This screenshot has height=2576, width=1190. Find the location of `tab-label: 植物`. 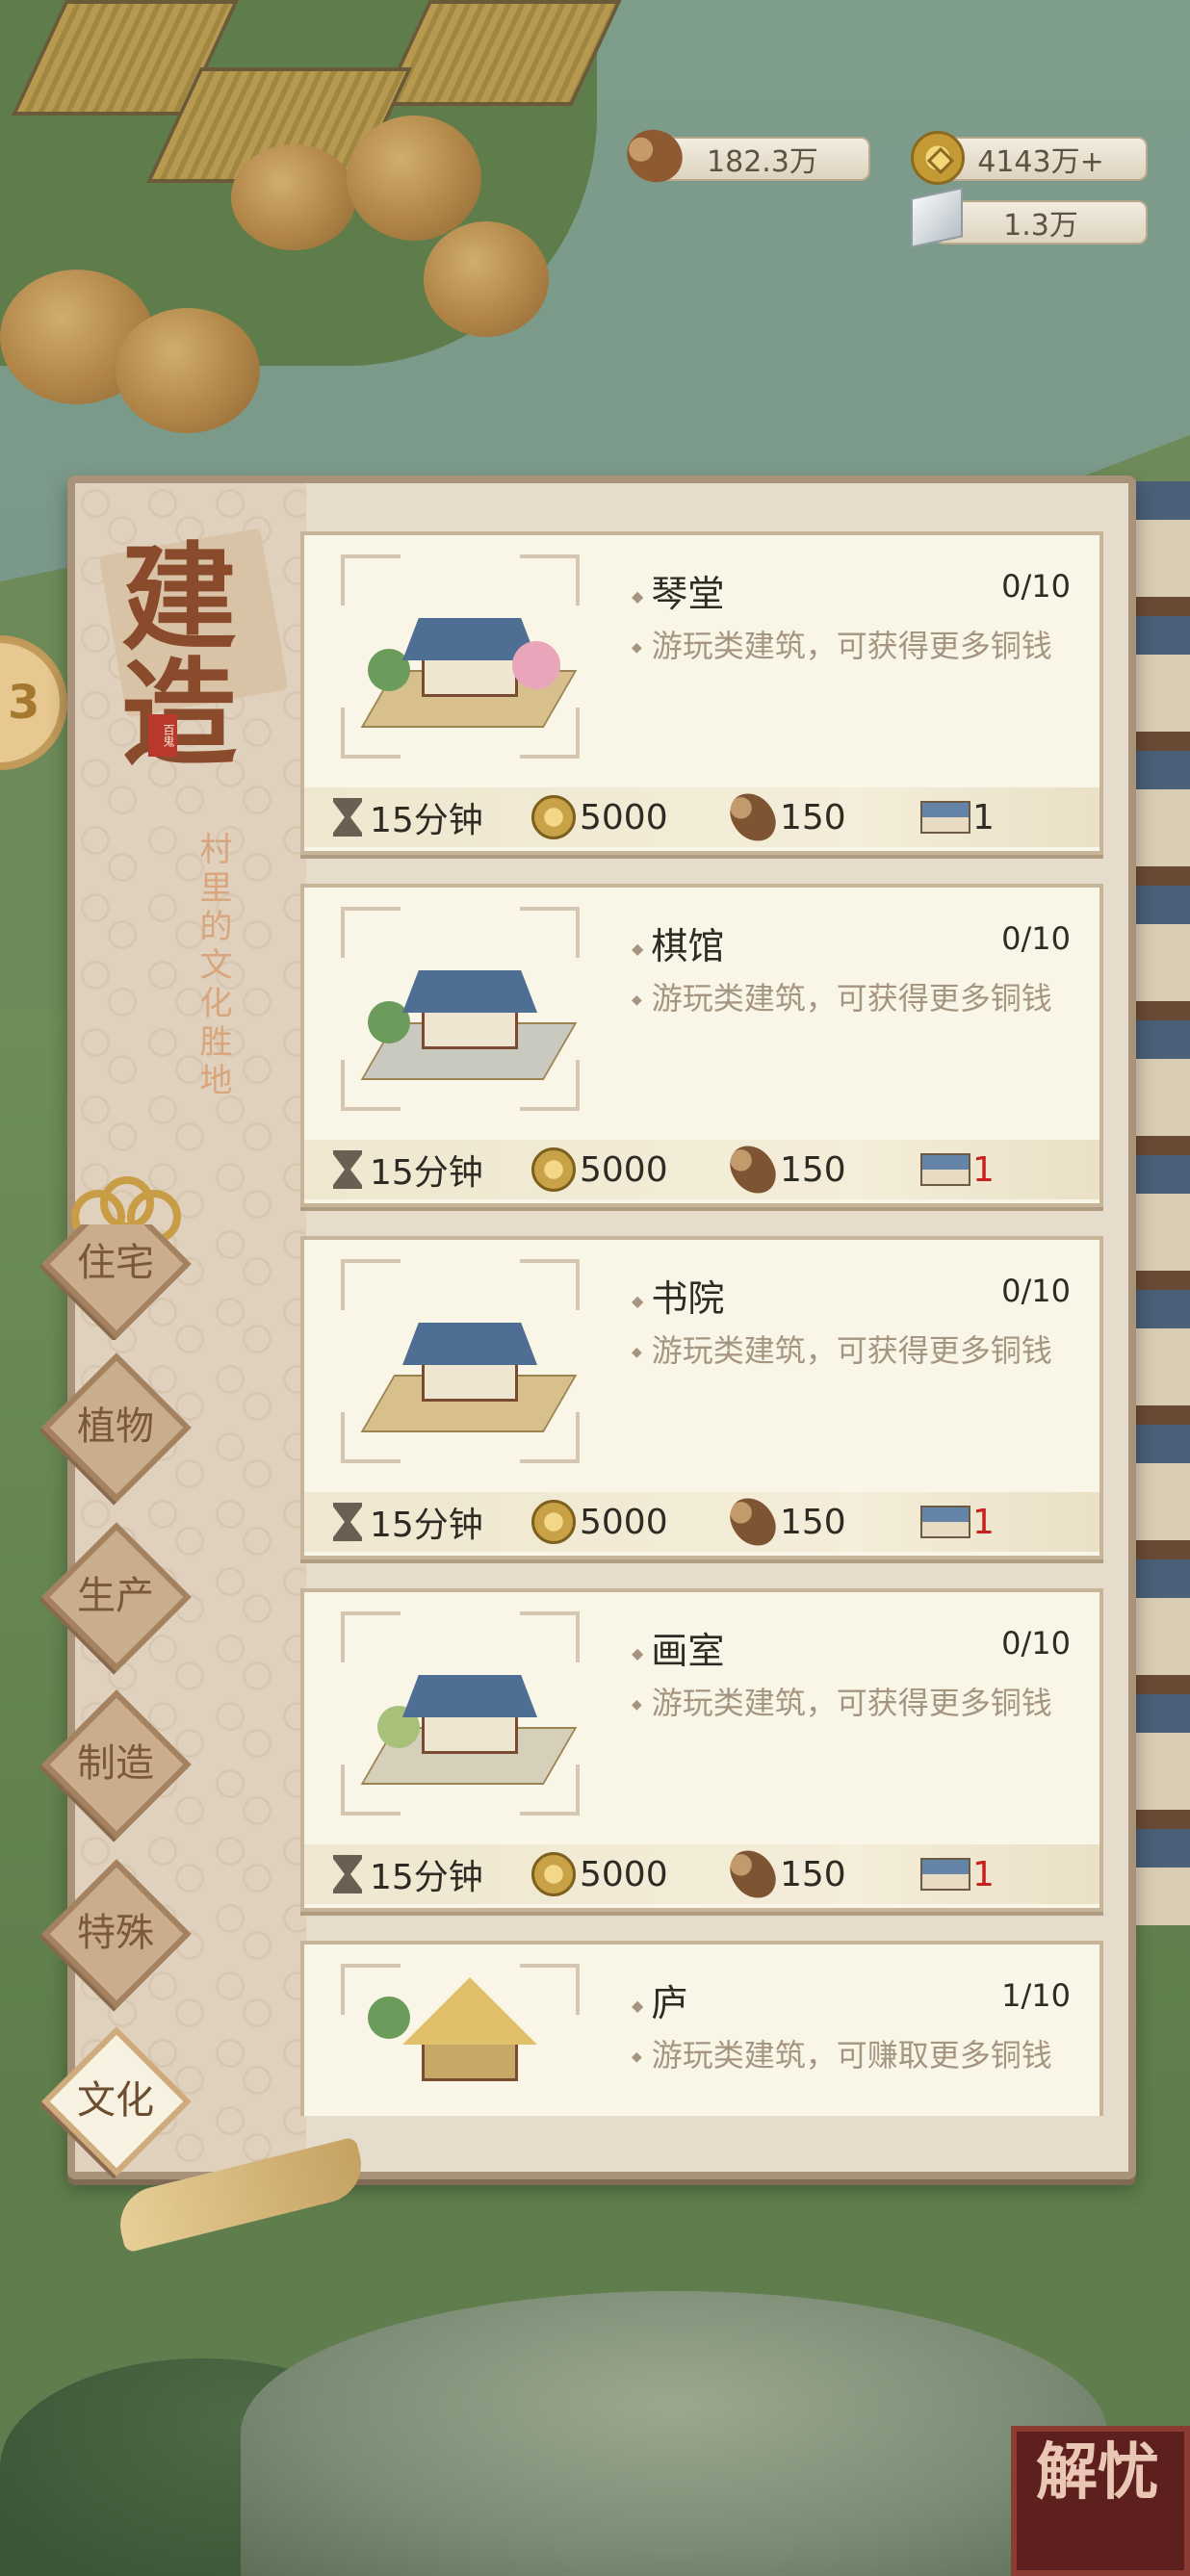

tab-label: 植物 is located at coordinates (116, 1426).